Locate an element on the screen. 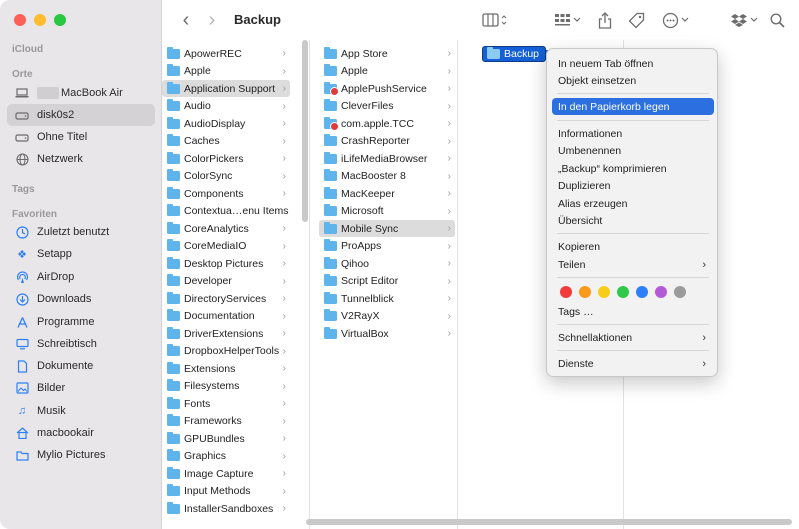 This screenshot has height=529, width=799. list-item: ApowerREC › is located at coordinates (226, 53).